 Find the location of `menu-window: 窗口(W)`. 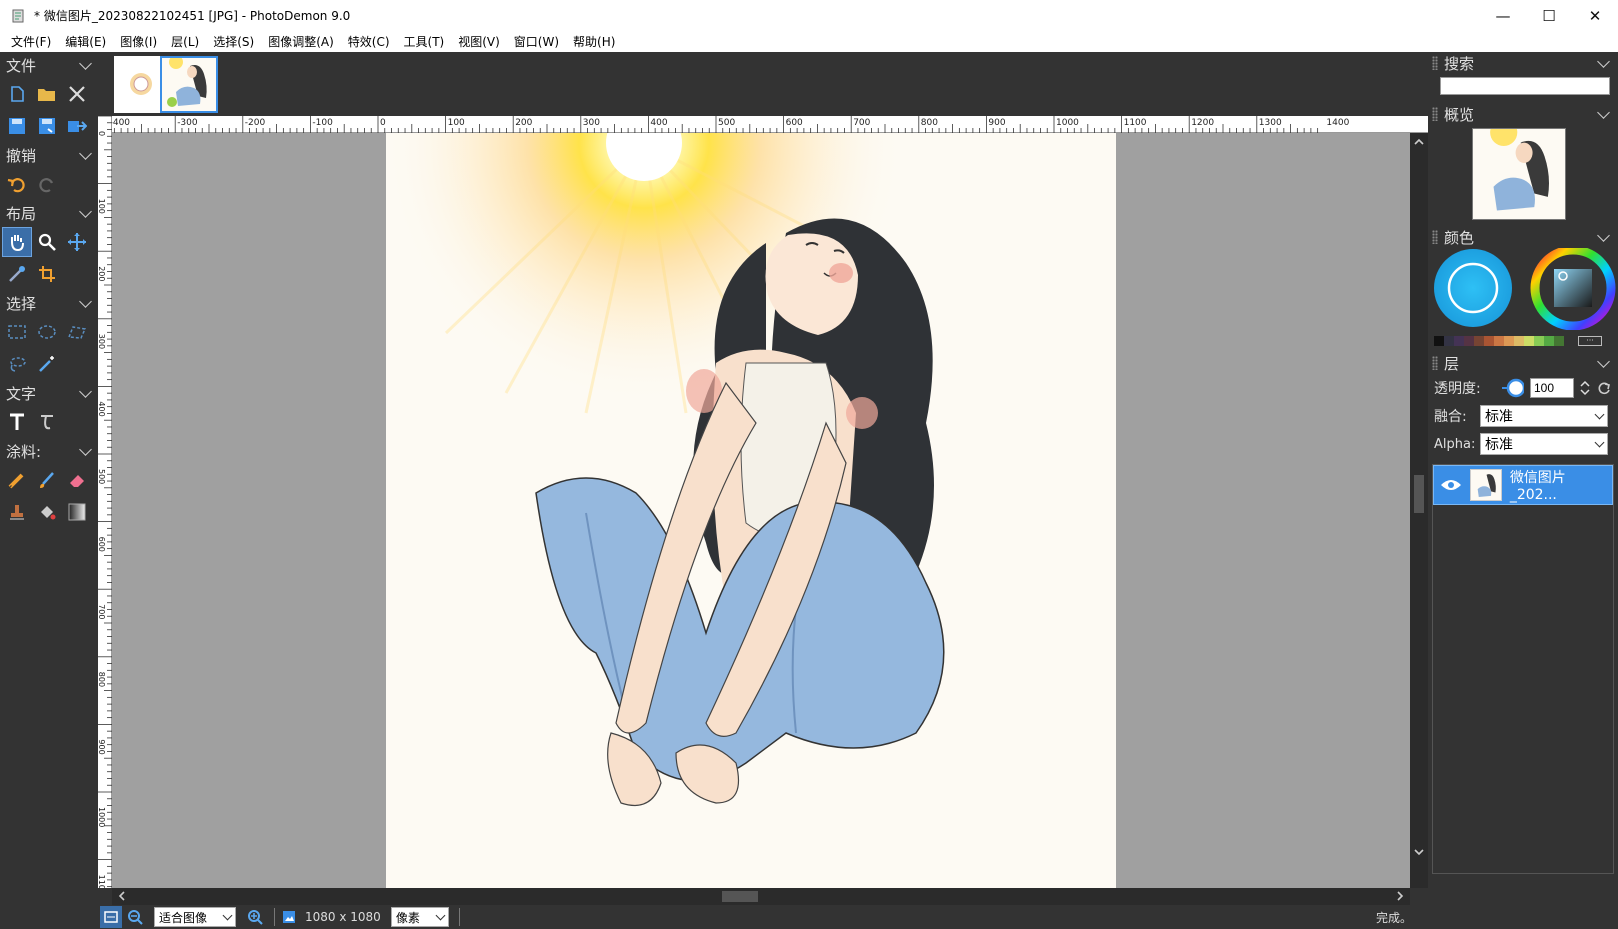

menu-window: 窗口(W) is located at coordinates (536, 41).